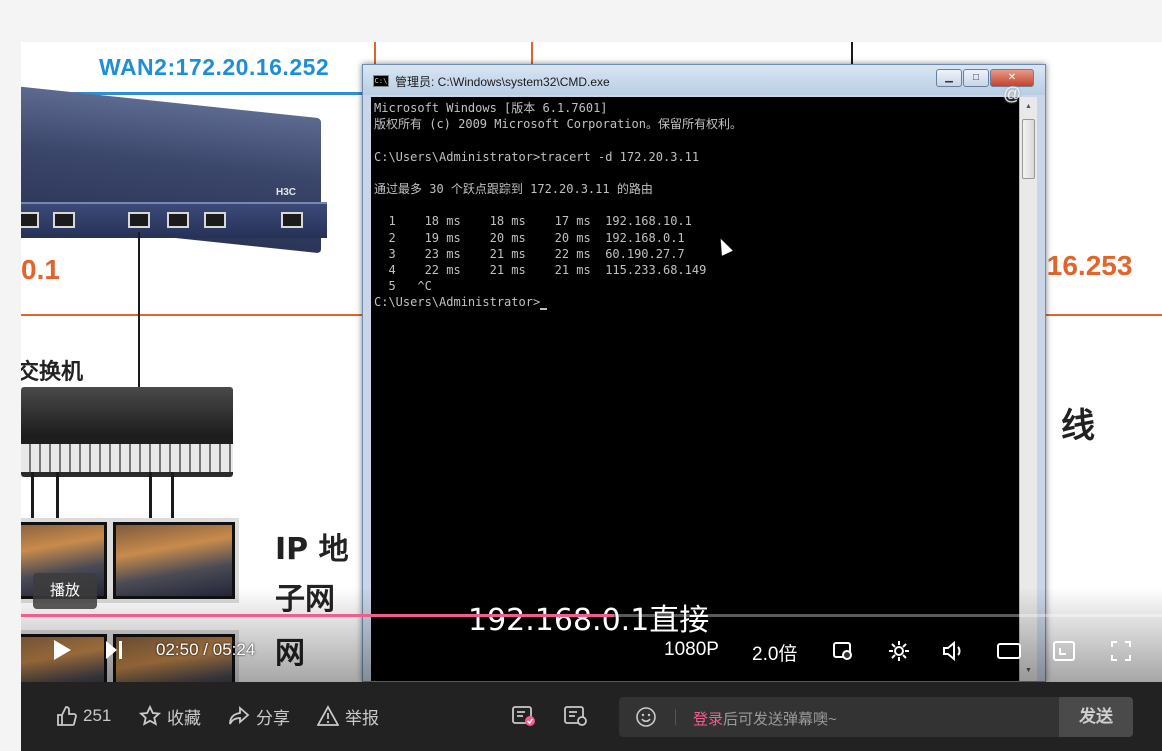 The width and height of the screenshot is (1162, 751). What do you see at coordinates (1012, 94) in the screenshot?
I see `watermark: @` at bounding box center [1012, 94].